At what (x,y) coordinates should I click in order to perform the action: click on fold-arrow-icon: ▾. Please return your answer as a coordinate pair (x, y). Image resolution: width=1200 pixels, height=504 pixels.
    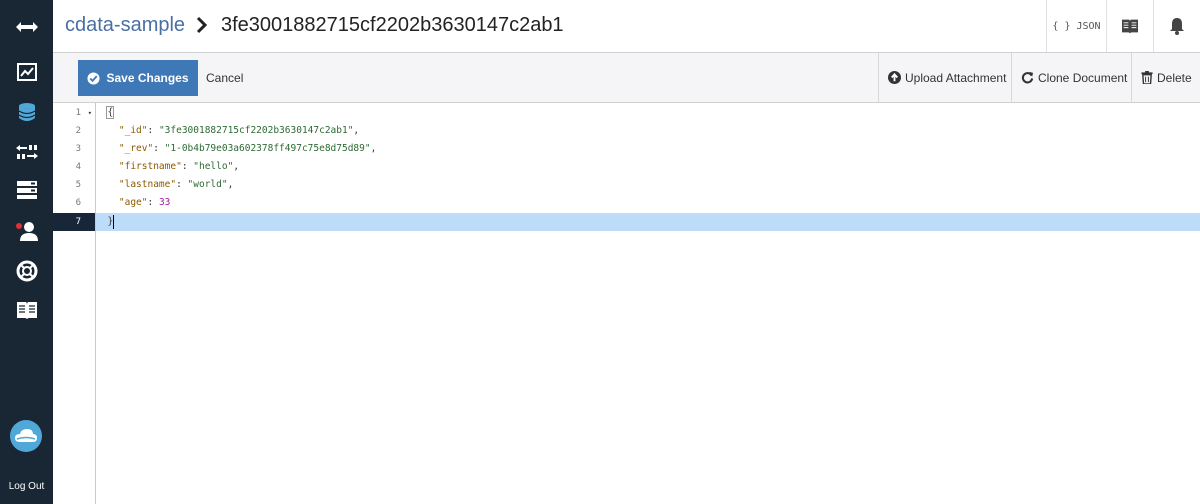
    Looking at the image, I should click on (90, 113).